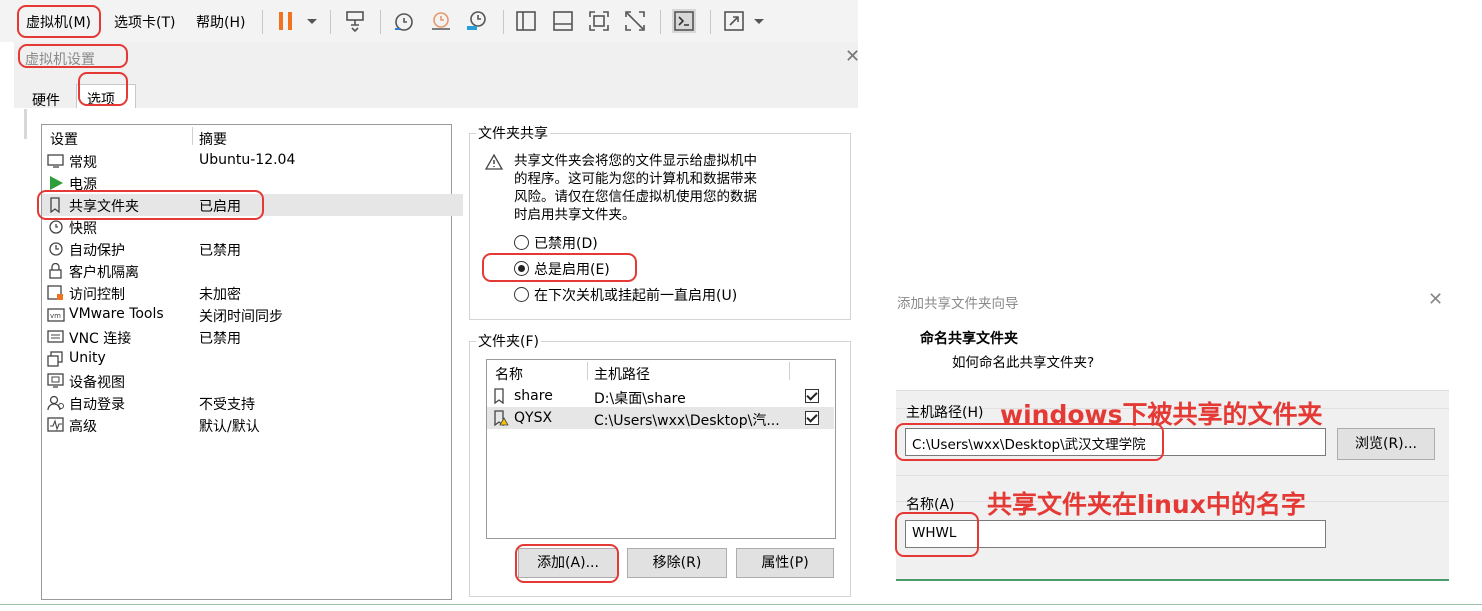  Describe the element at coordinates (1115, 534) in the screenshot. I see `share-name-input: WHWL` at that location.